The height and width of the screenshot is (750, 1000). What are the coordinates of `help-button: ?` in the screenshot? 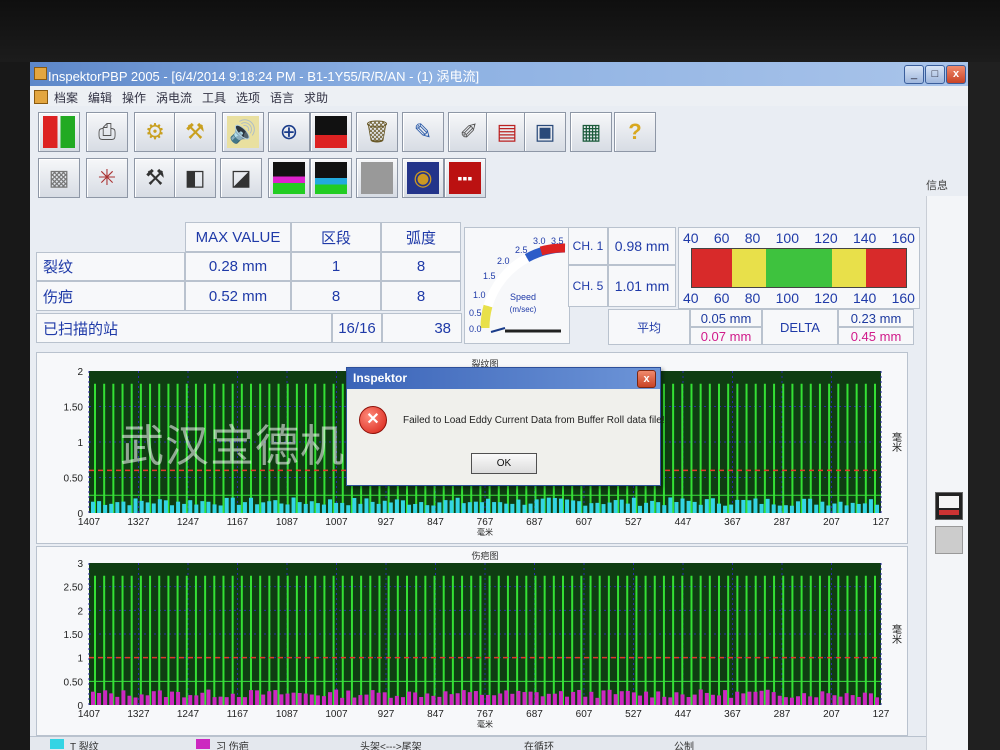 It's located at (635, 132).